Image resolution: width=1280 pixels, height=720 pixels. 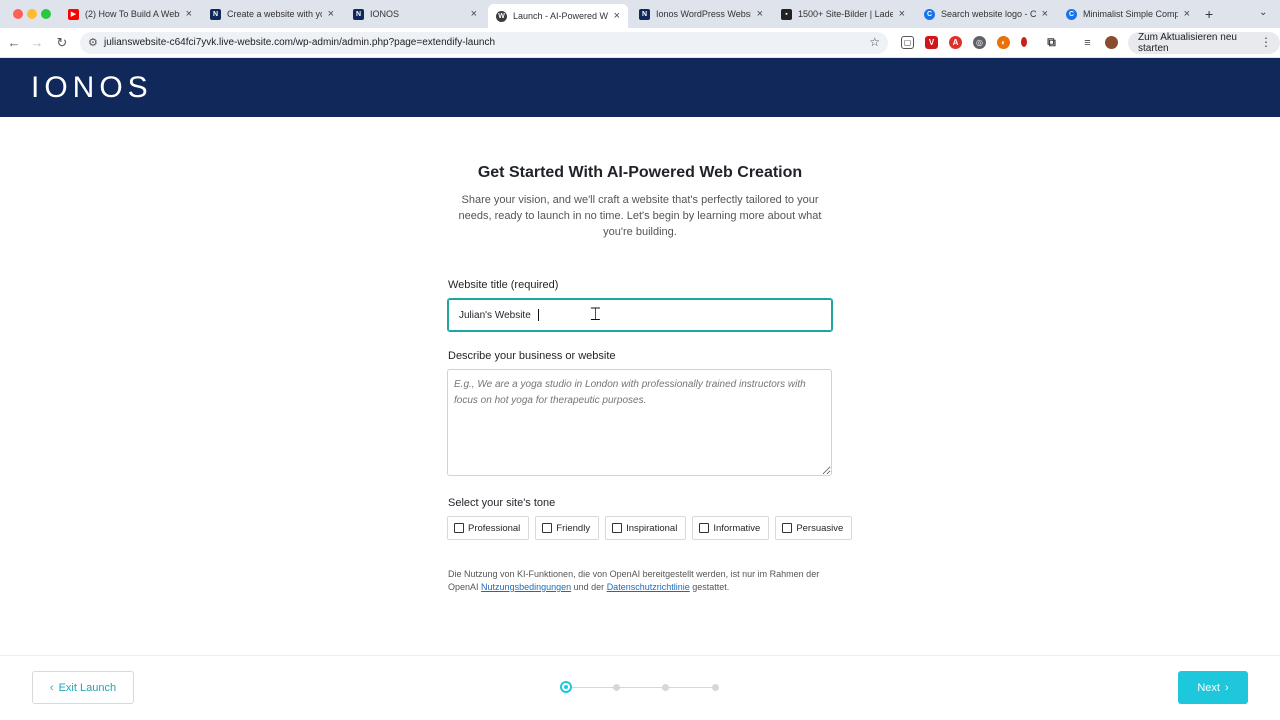 I want to click on browser-tab: C Search website logo - Ca ×, so click(x=986, y=14).